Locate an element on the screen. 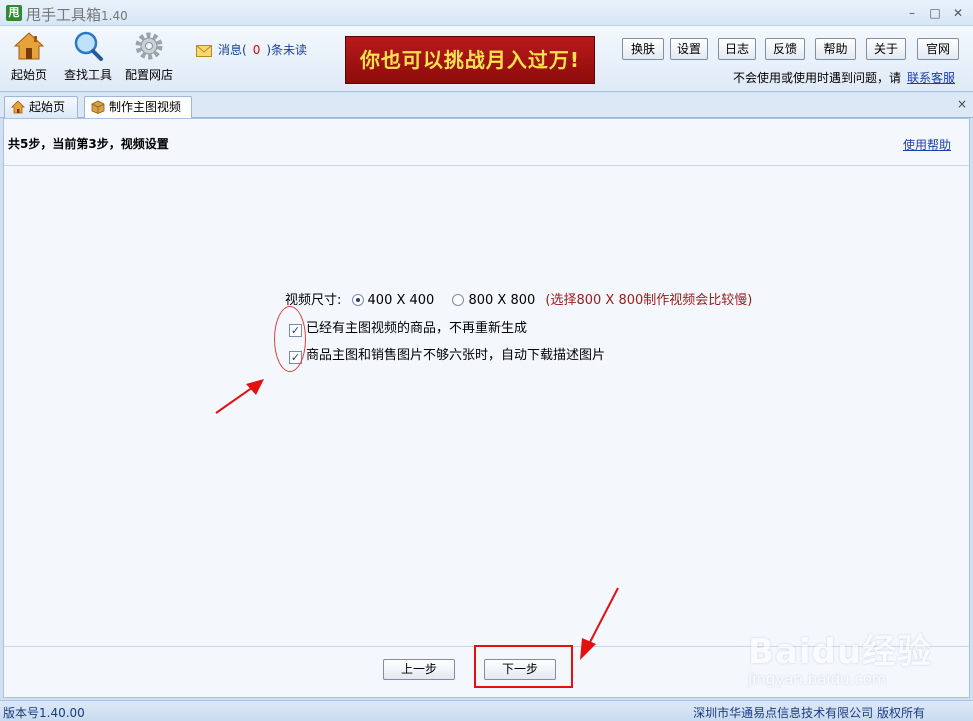  size-800-radio is located at coordinates (458, 300).